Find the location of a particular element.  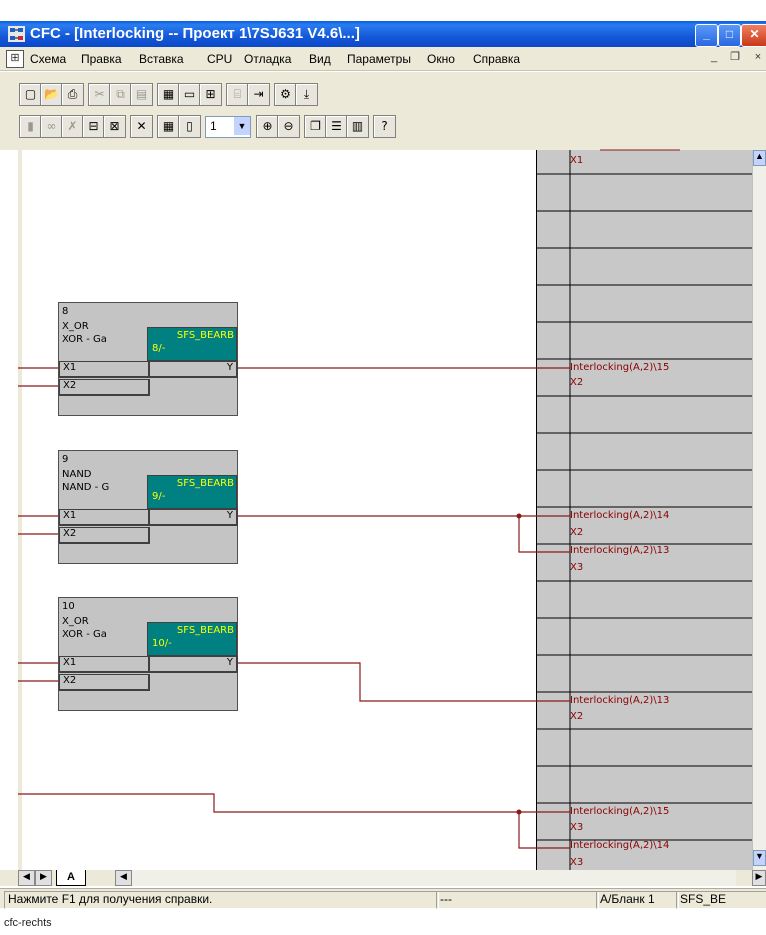

sheet-ref-x1: X1 is located at coordinates (576, 160).